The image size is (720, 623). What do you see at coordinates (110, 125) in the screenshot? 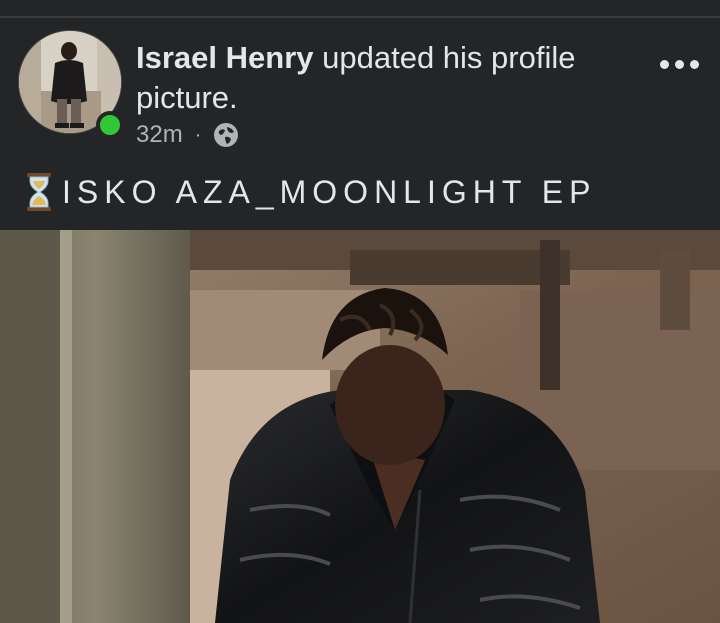
I see `online-status-dot` at bounding box center [110, 125].